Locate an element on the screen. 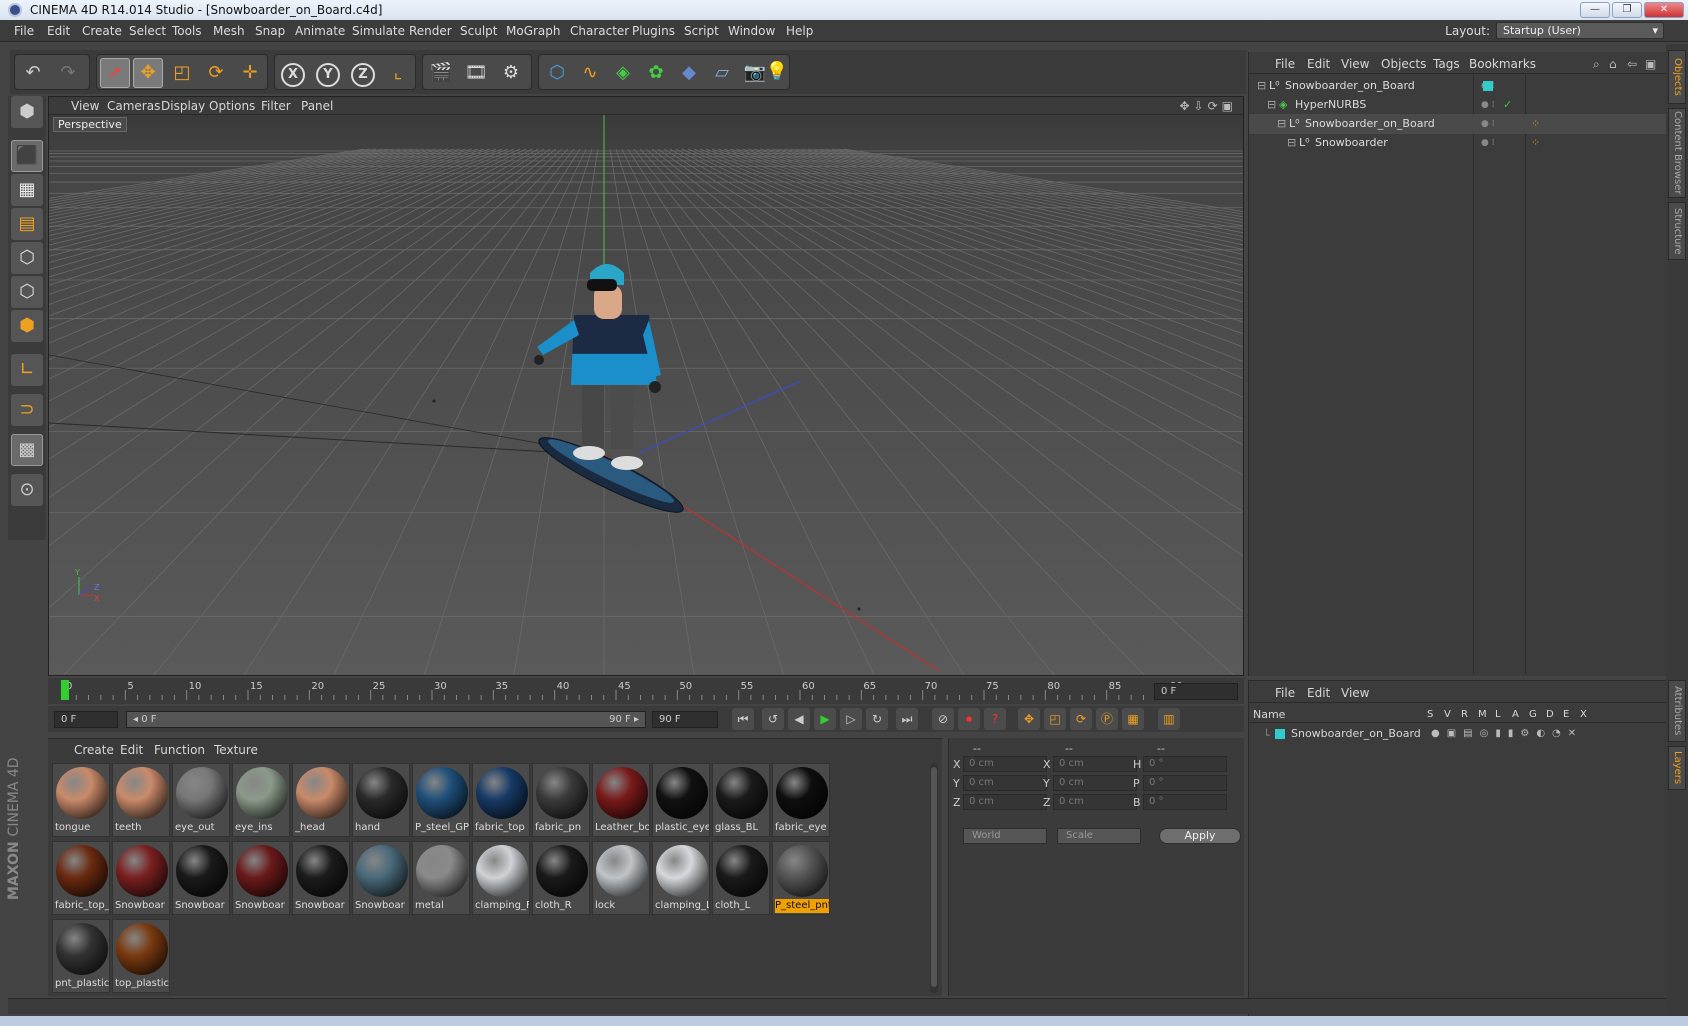 The height and width of the screenshot is (1026, 1688). menu-help: Help is located at coordinates (799, 31).